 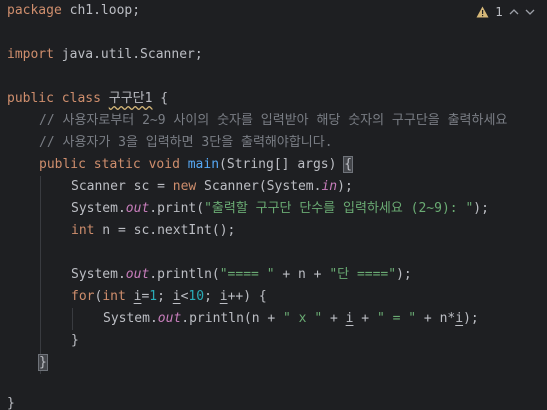 I want to click on code-line-close-for: }, so click(x=75, y=341).